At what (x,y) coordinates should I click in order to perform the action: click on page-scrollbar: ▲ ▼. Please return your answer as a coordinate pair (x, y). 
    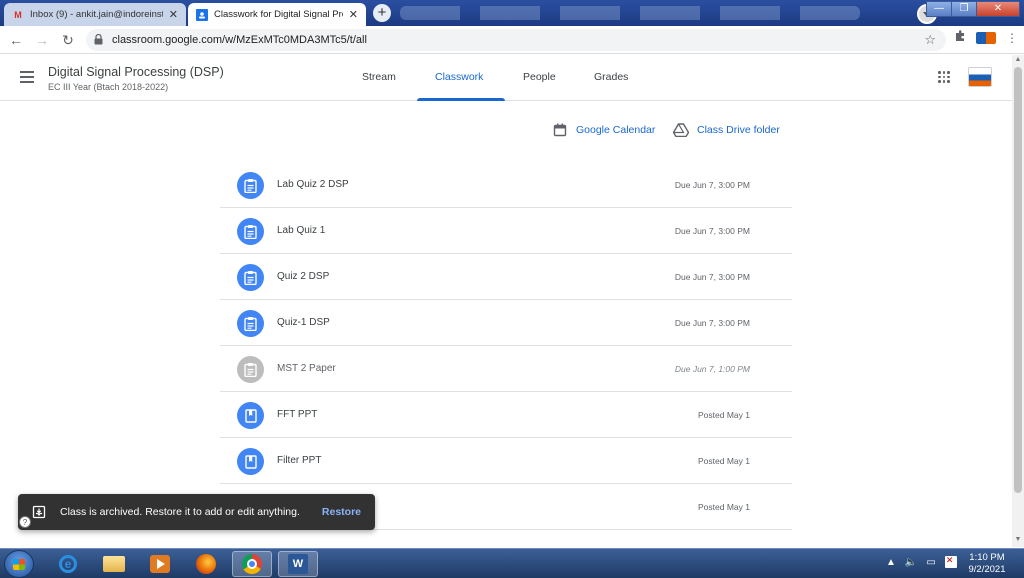
    Looking at the image, I should click on (1018, 301).